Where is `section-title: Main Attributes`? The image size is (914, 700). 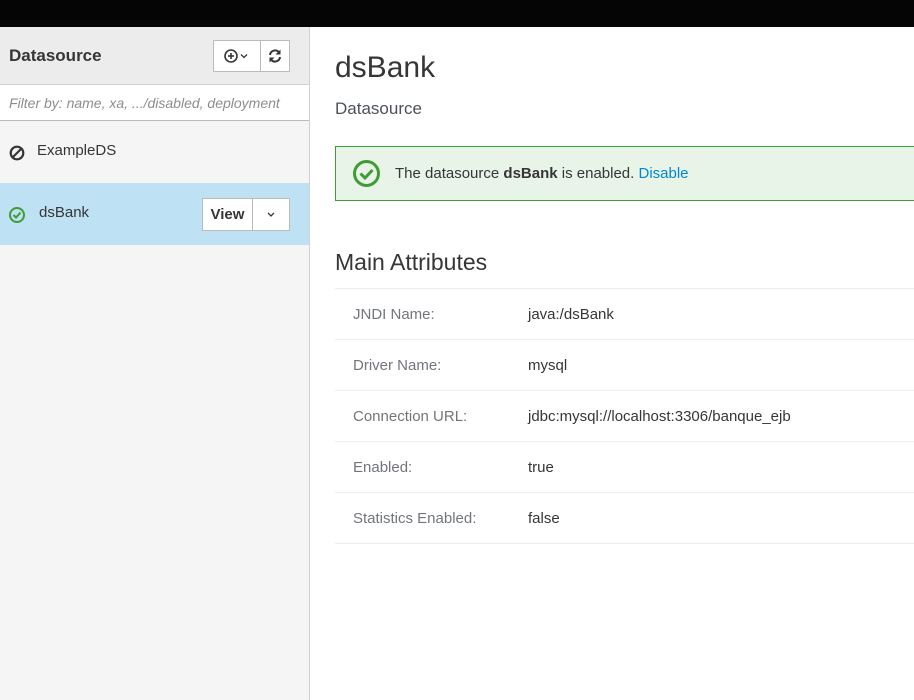 section-title: Main Attributes is located at coordinates (411, 262).